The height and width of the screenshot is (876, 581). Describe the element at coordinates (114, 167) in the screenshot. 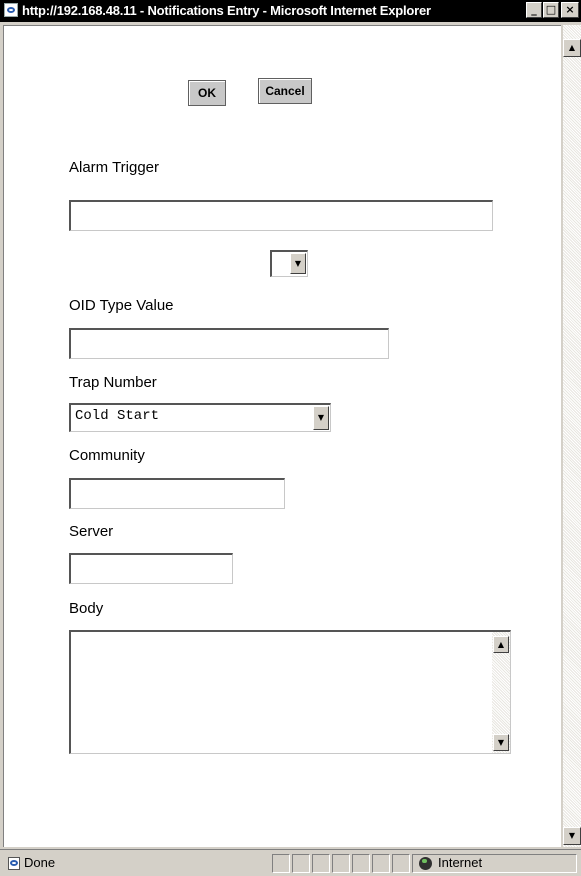

I see `alarm-trigger-label: Alarm Trigger` at that location.